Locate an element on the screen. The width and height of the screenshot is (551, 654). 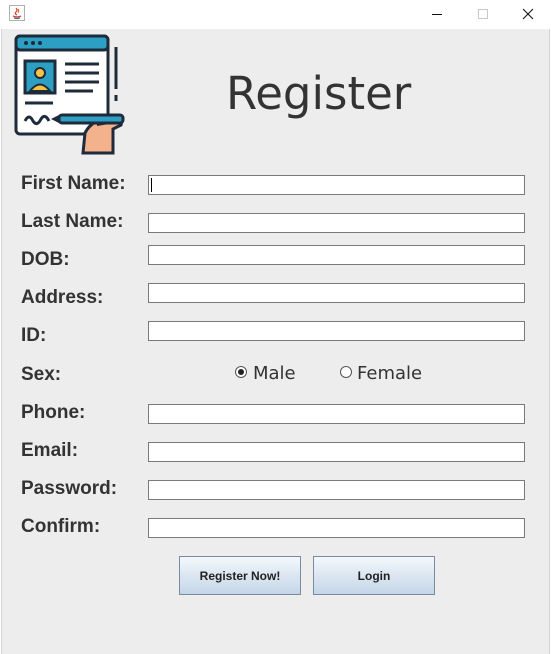
last-name-label: Last Name: is located at coordinates (72, 221).